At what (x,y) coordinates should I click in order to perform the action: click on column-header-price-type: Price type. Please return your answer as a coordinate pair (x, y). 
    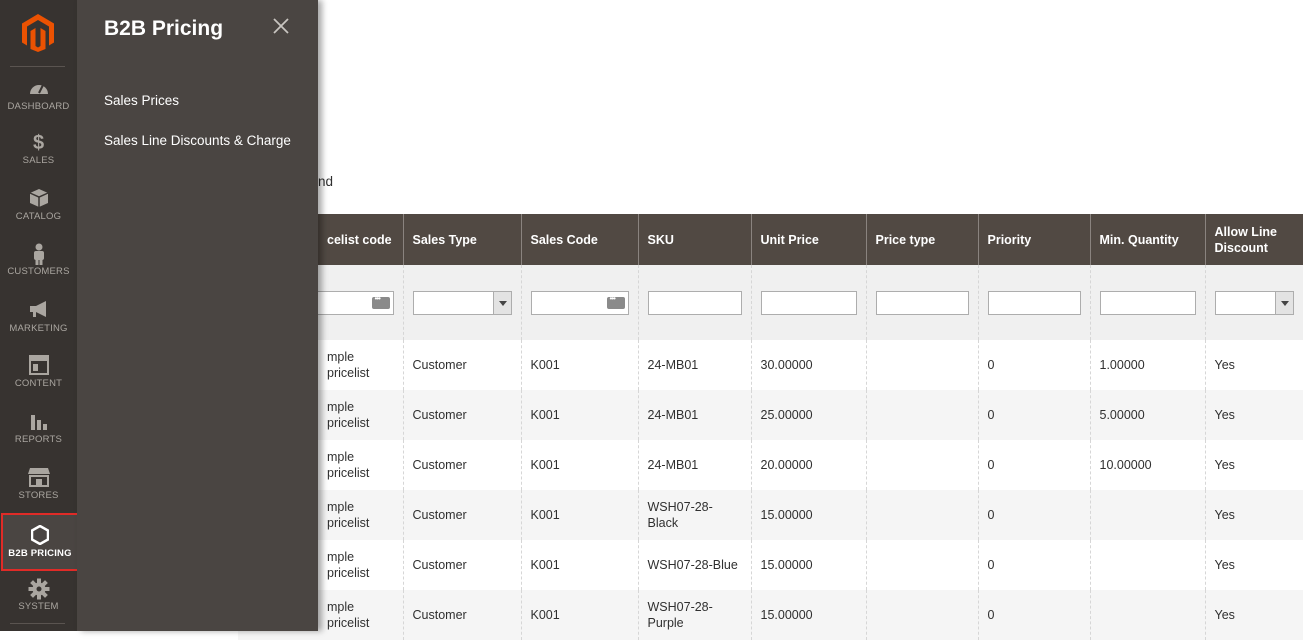
    Looking at the image, I should click on (922, 239).